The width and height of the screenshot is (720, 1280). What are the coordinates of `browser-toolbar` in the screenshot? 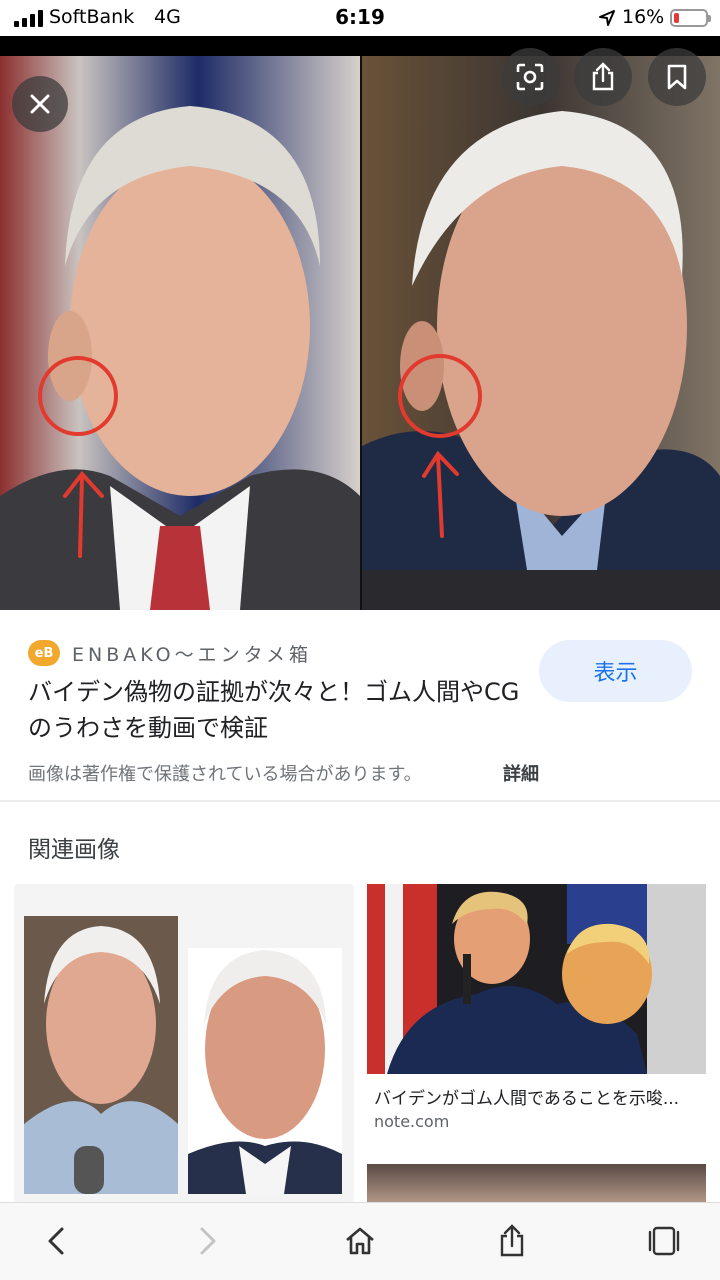 It's located at (360, 1241).